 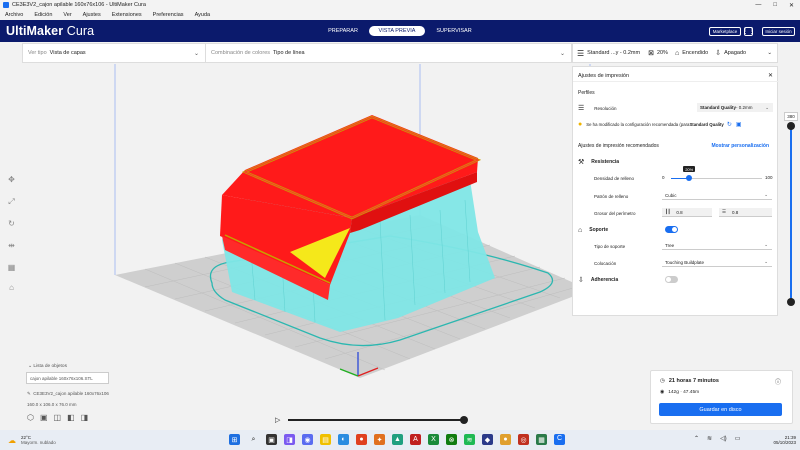 I want to click on menu-edicion: Edición, so click(x=43, y=15).